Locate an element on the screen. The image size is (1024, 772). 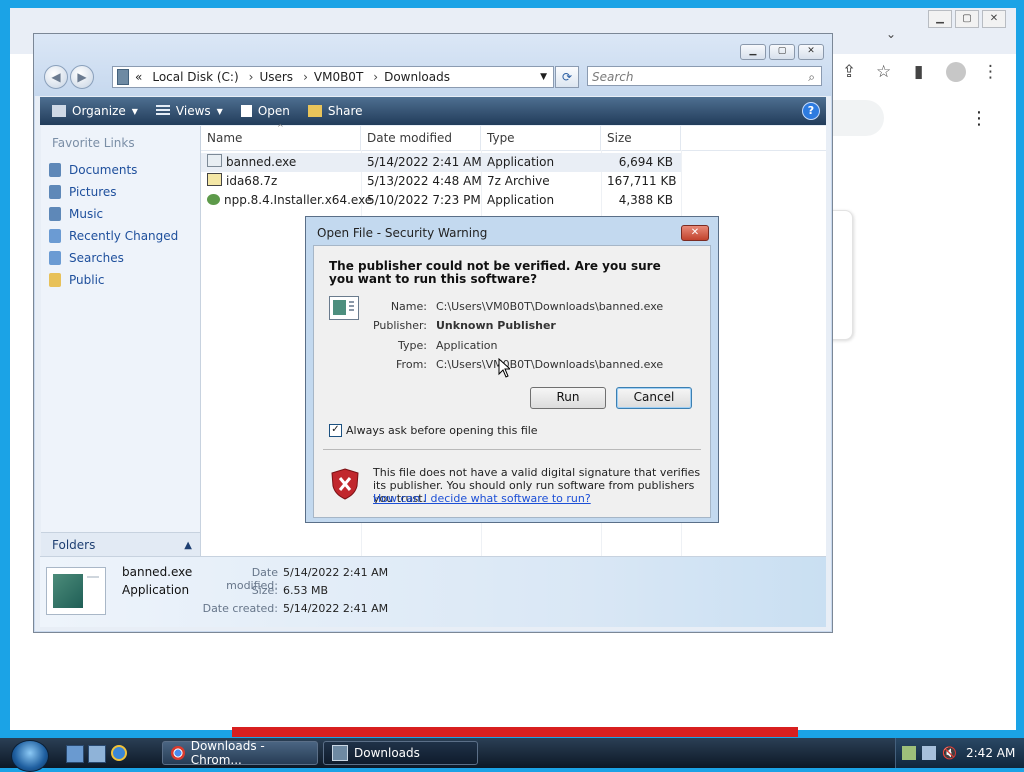
organize-button: Organize ▼ is located at coordinates (95, 111).